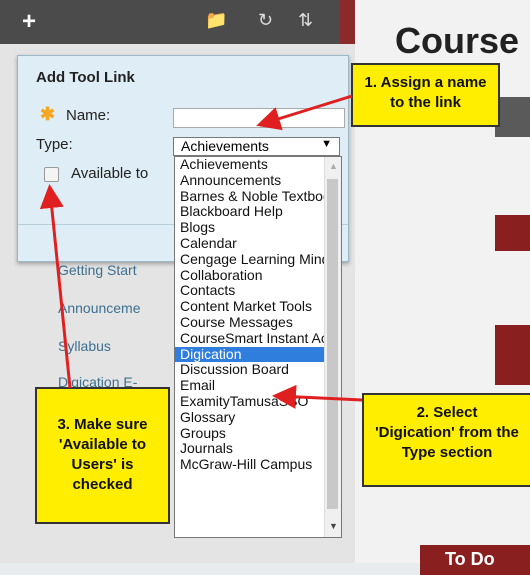 The width and height of the screenshot is (530, 575). I want to click on type-option: Blogs, so click(250, 228).